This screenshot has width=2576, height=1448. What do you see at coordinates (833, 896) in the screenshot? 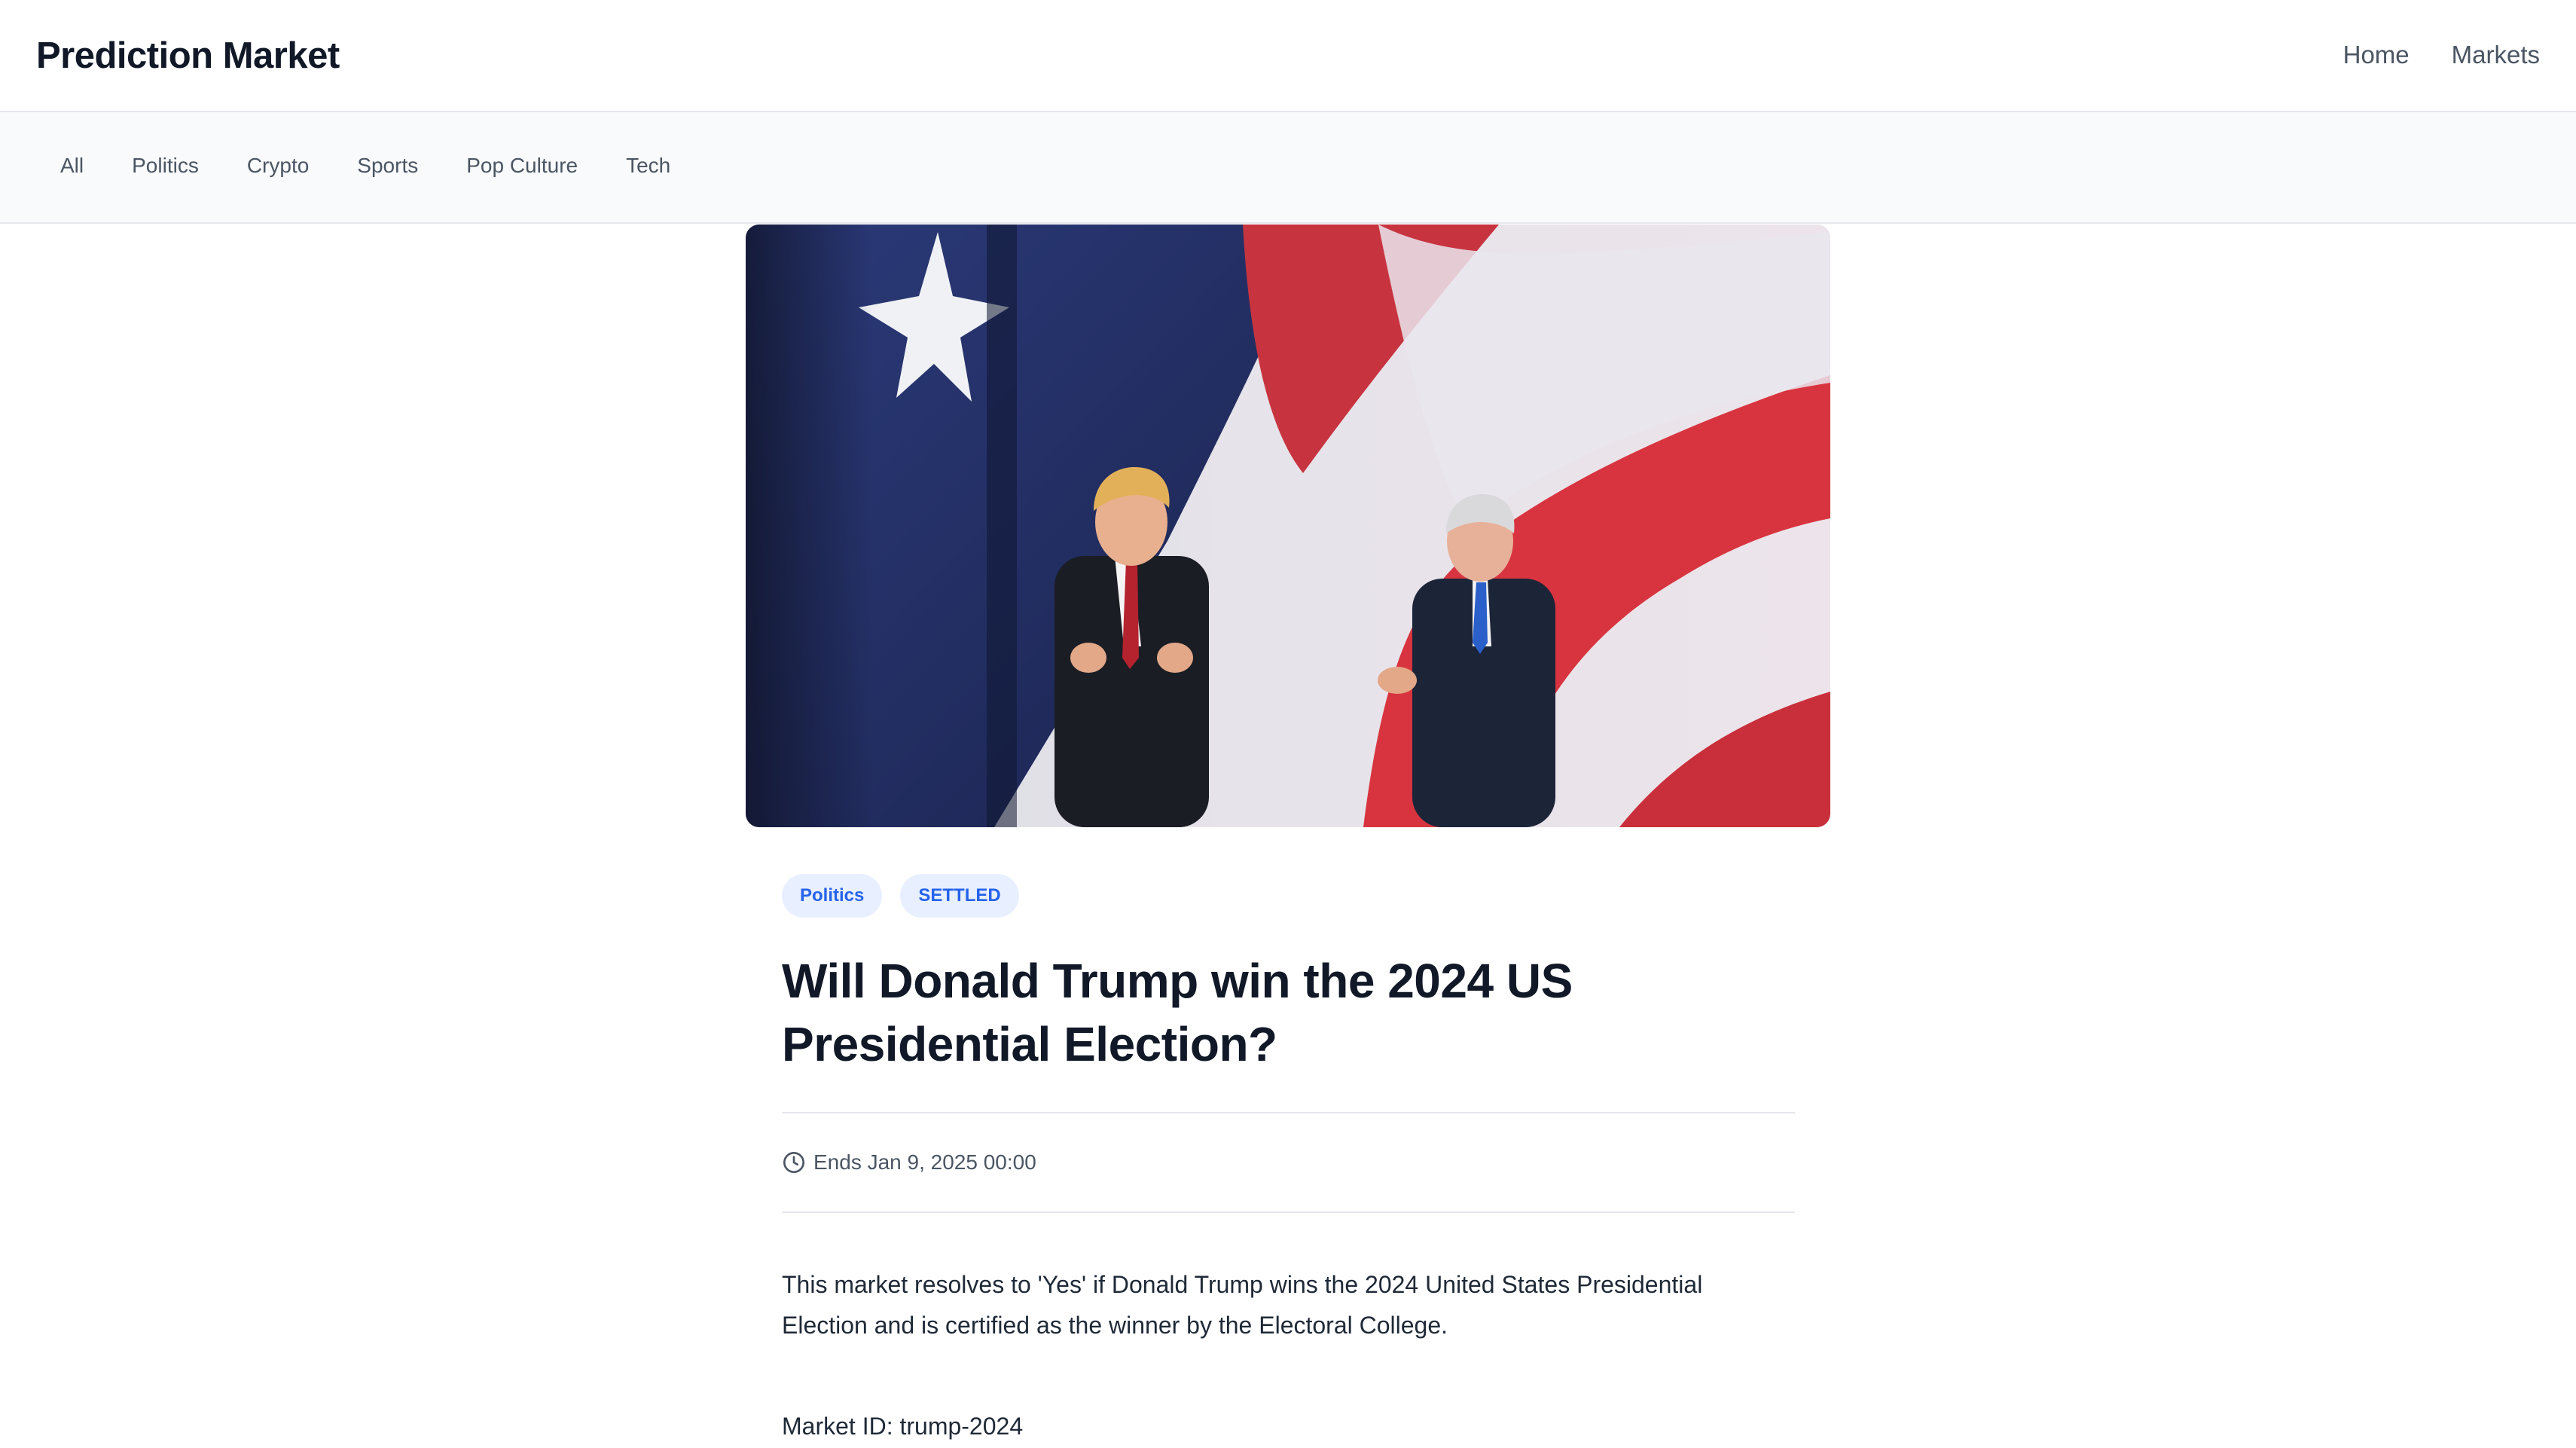
I see `category-badge: Politics` at bounding box center [833, 896].